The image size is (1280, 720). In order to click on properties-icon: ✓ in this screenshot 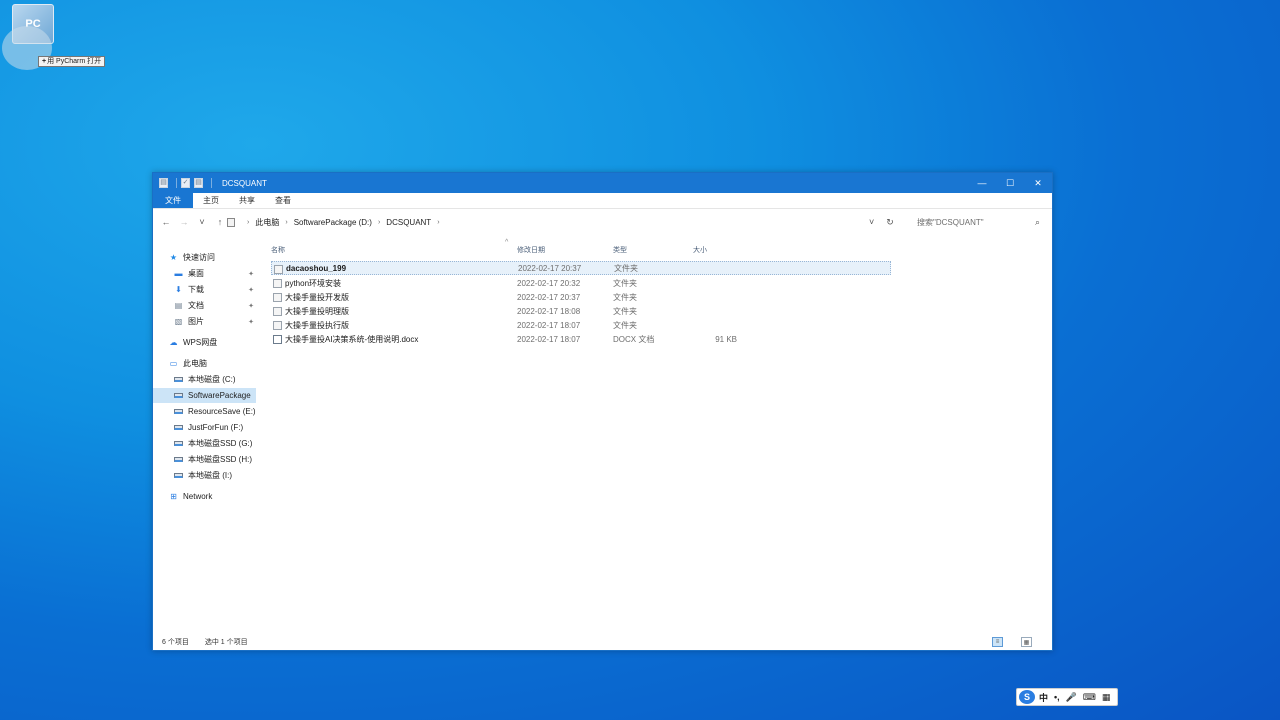, I will do `click(185, 183)`.